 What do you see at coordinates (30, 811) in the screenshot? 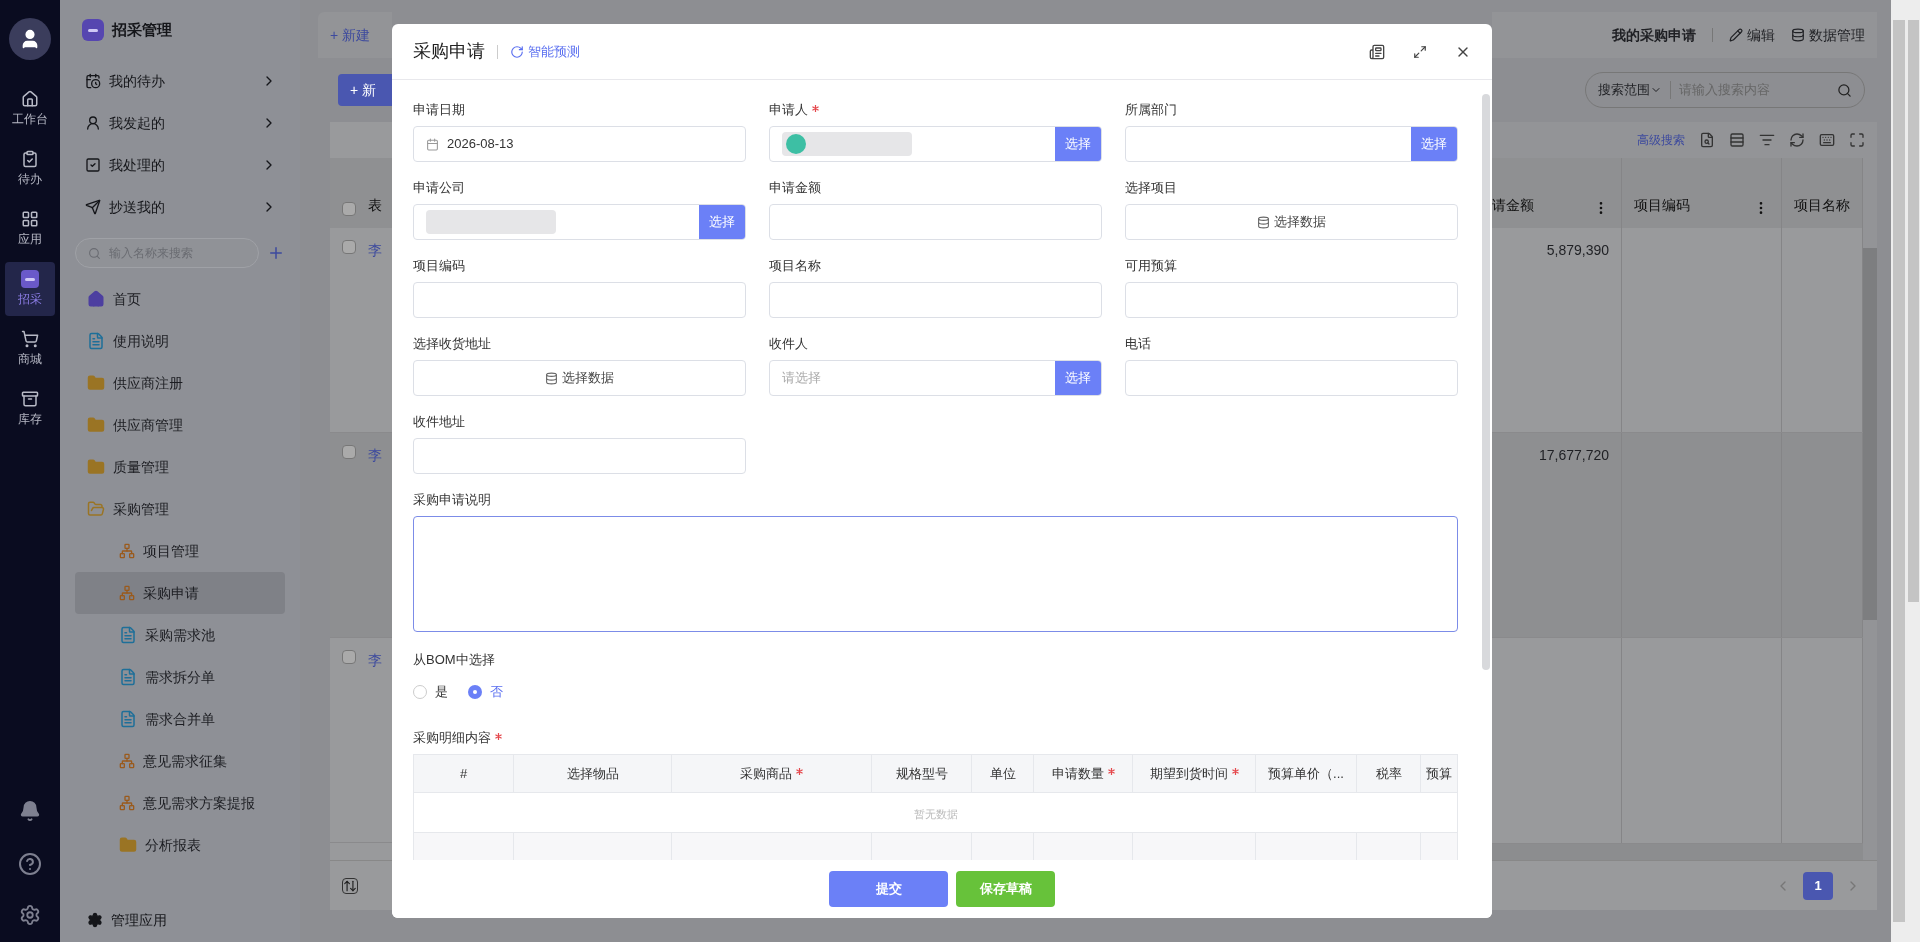
I see `bell-icon` at bounding box center [30, 811].